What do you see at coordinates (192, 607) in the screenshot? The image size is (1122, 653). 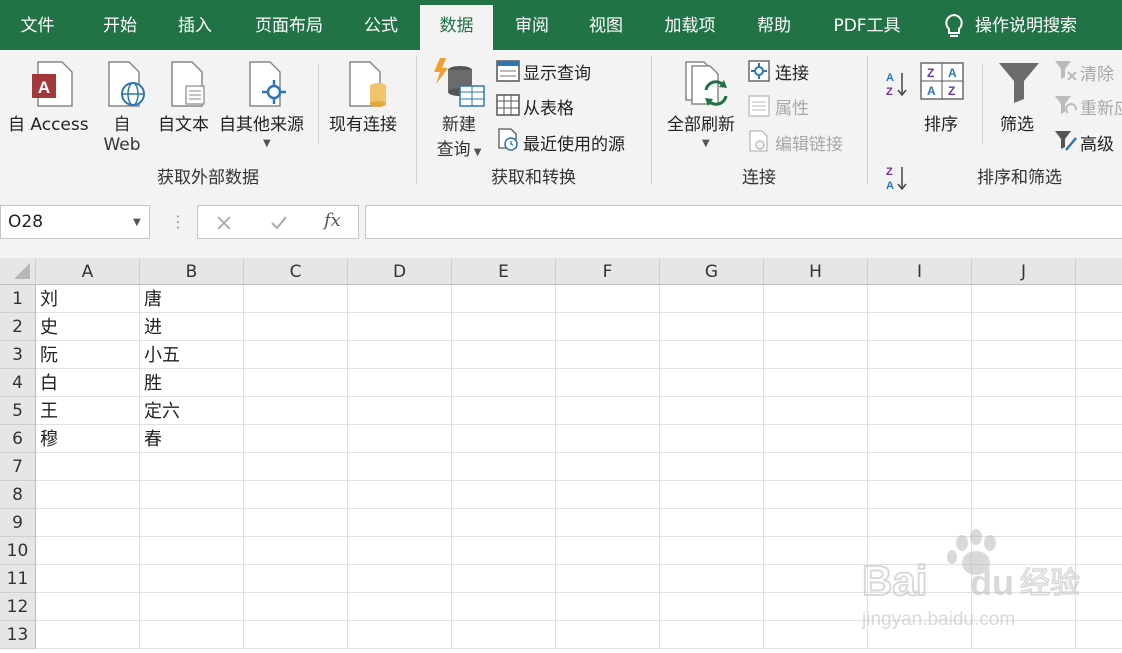 I see `cell-b12` at bounding box center [192, 607].